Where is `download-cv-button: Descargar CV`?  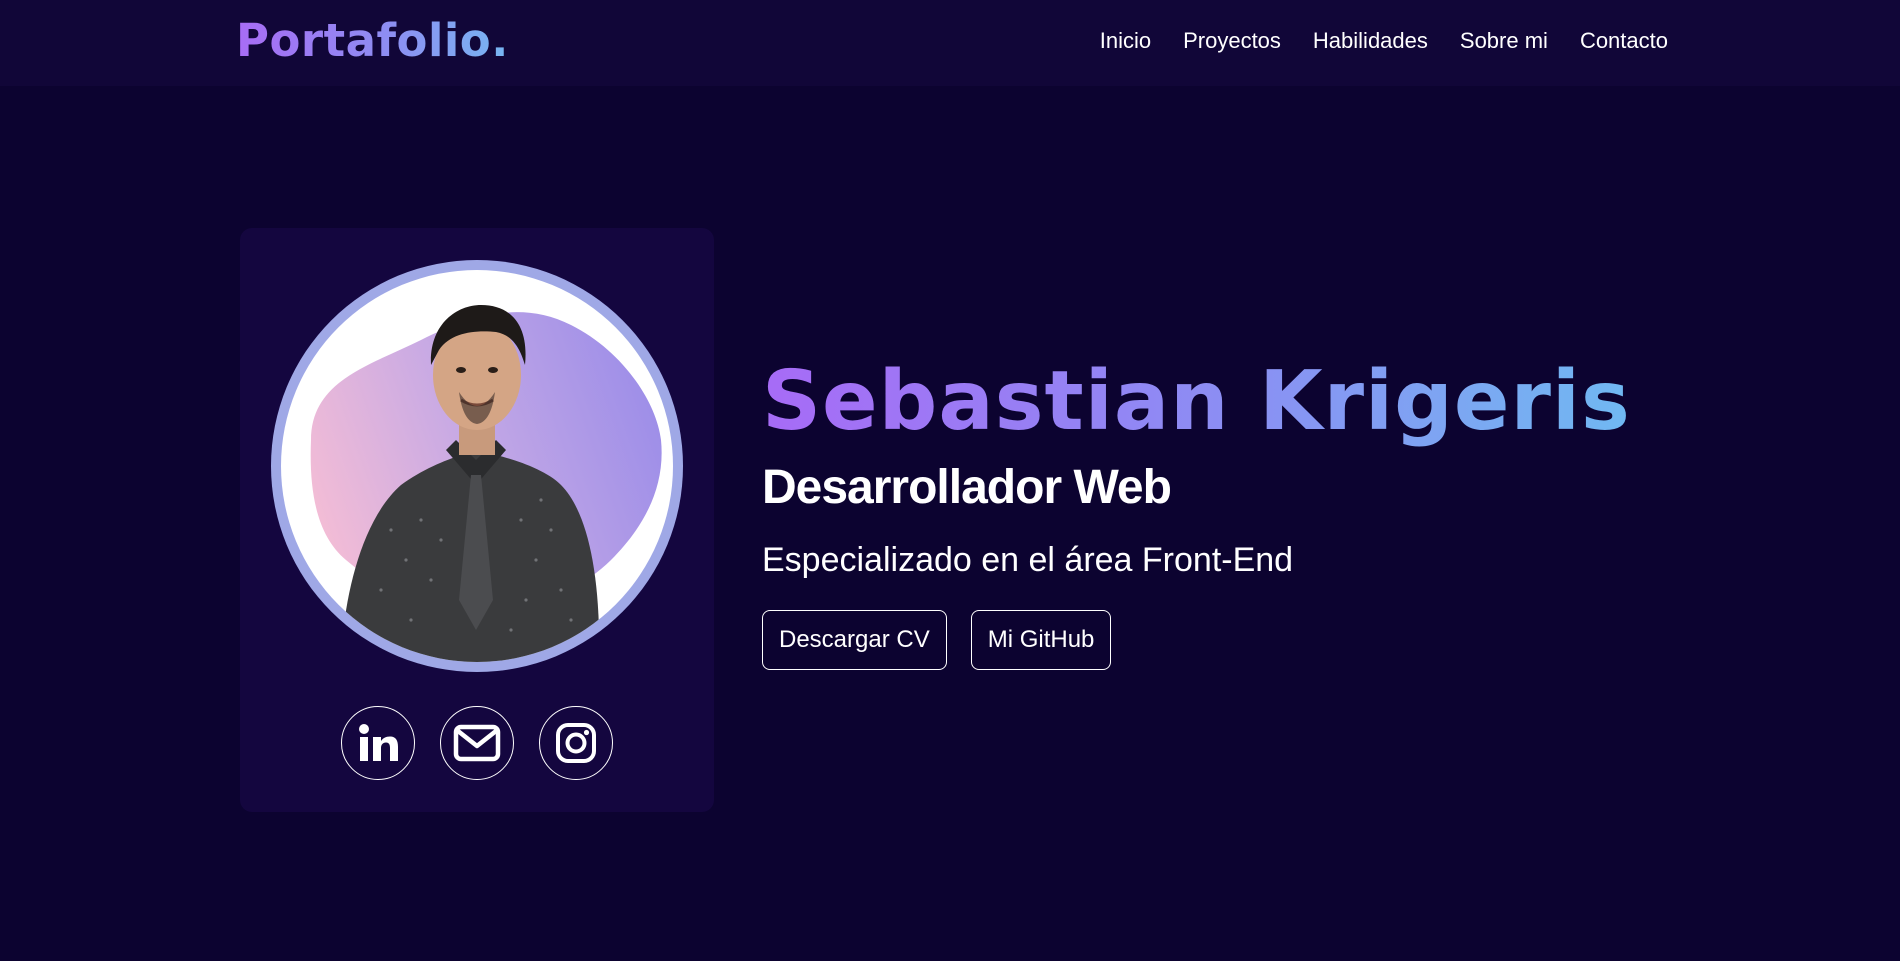
download-cv-button: Descargar CV is located at coordinates (854, 640).